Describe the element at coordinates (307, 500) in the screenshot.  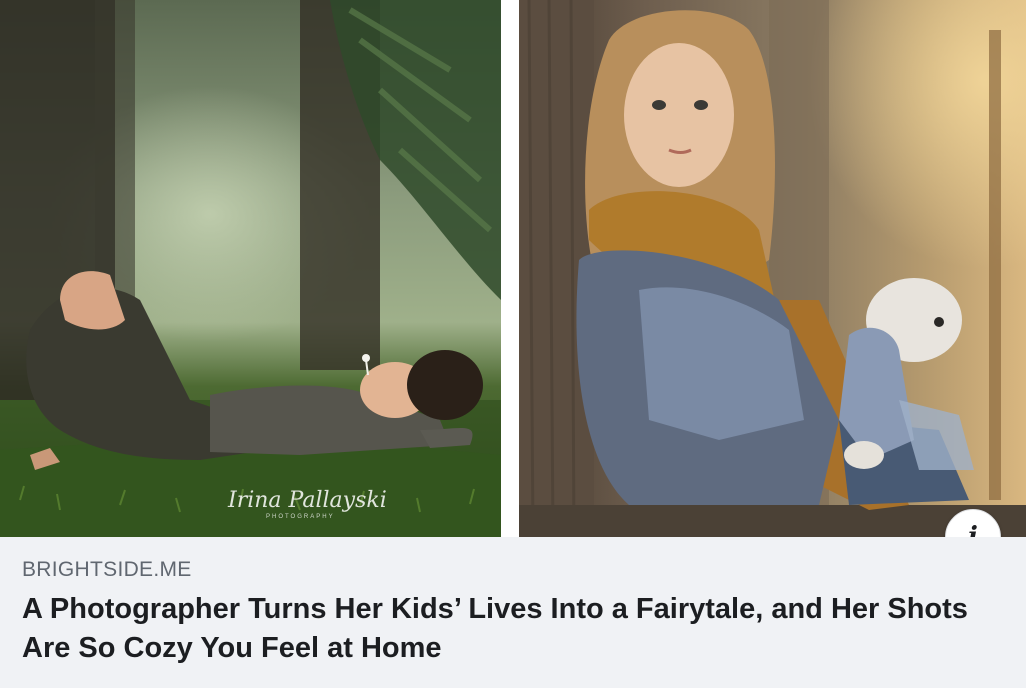
I see `photographer-signature-watermark: Irina Pallayski` at that location.